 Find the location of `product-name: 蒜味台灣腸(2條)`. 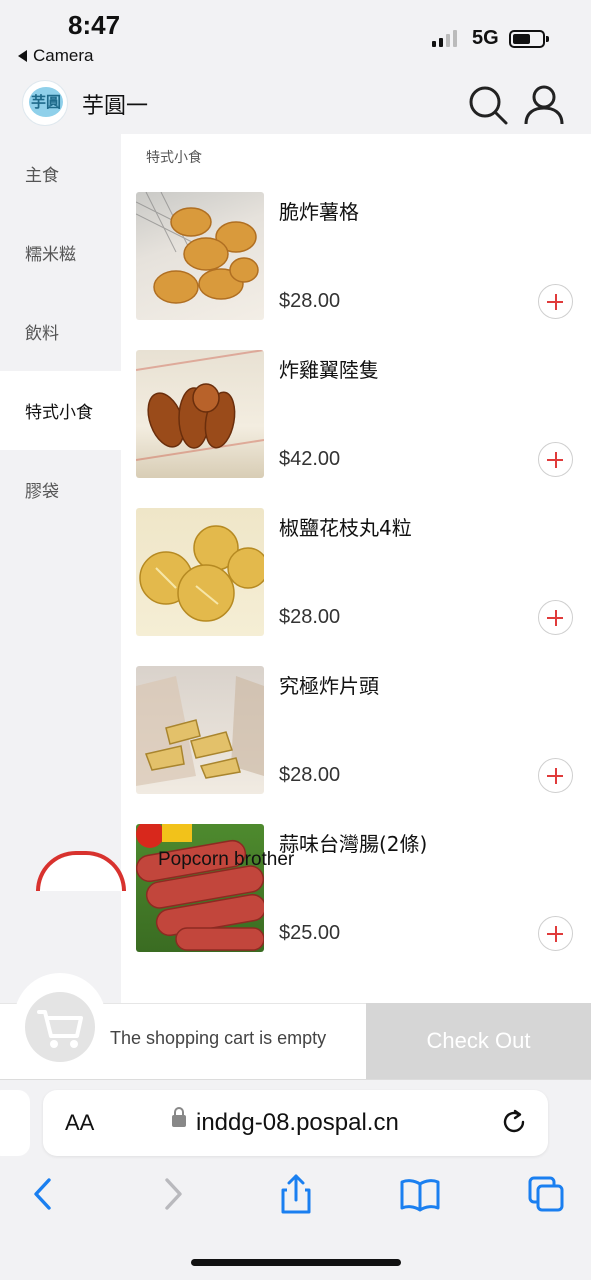

product-name: 蒜味台灣腸(2條) is located at coordinates (353, 844).